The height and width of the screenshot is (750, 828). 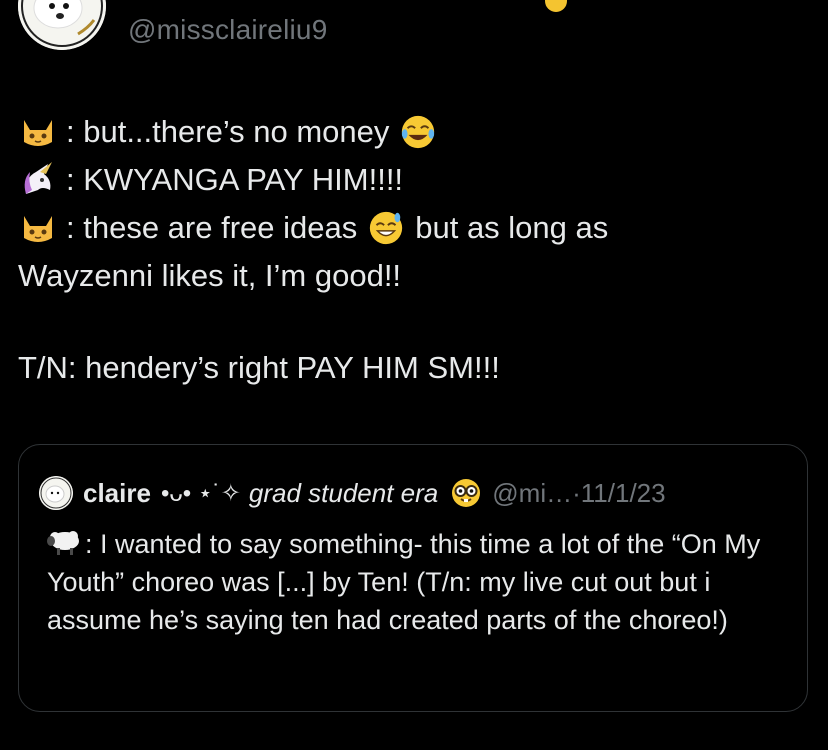 I want to click on author-avatar, so click(x=62, y=25).